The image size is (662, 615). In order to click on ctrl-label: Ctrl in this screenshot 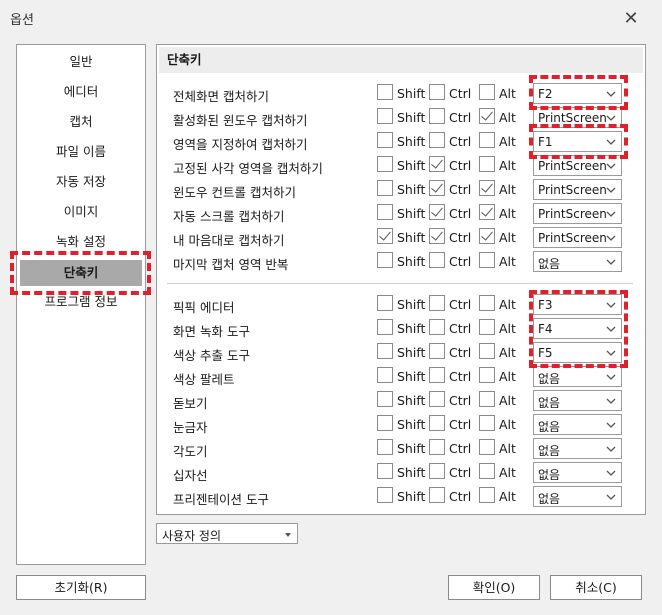, I will do `click(460, 472)`.